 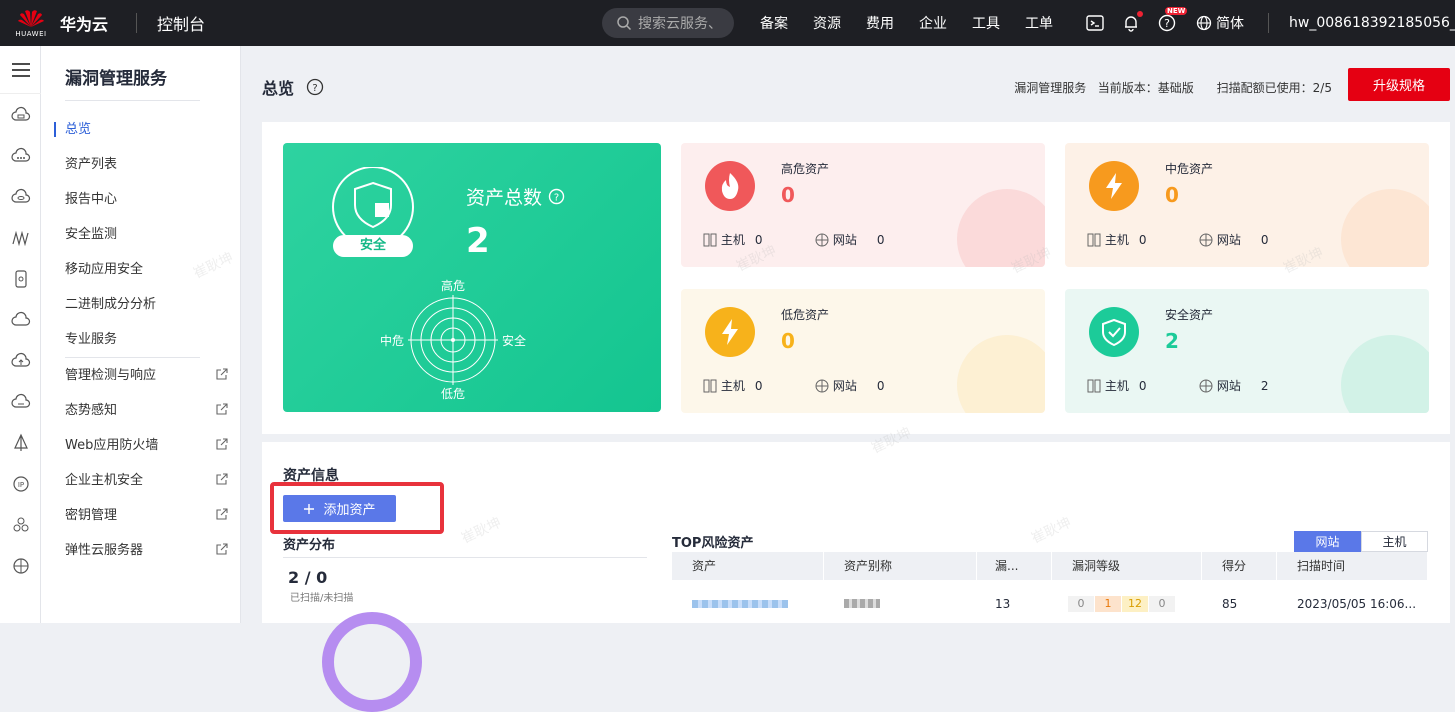 I want to click on sidebar-item-report-center: 报告中心, so click(x=140, y=199).